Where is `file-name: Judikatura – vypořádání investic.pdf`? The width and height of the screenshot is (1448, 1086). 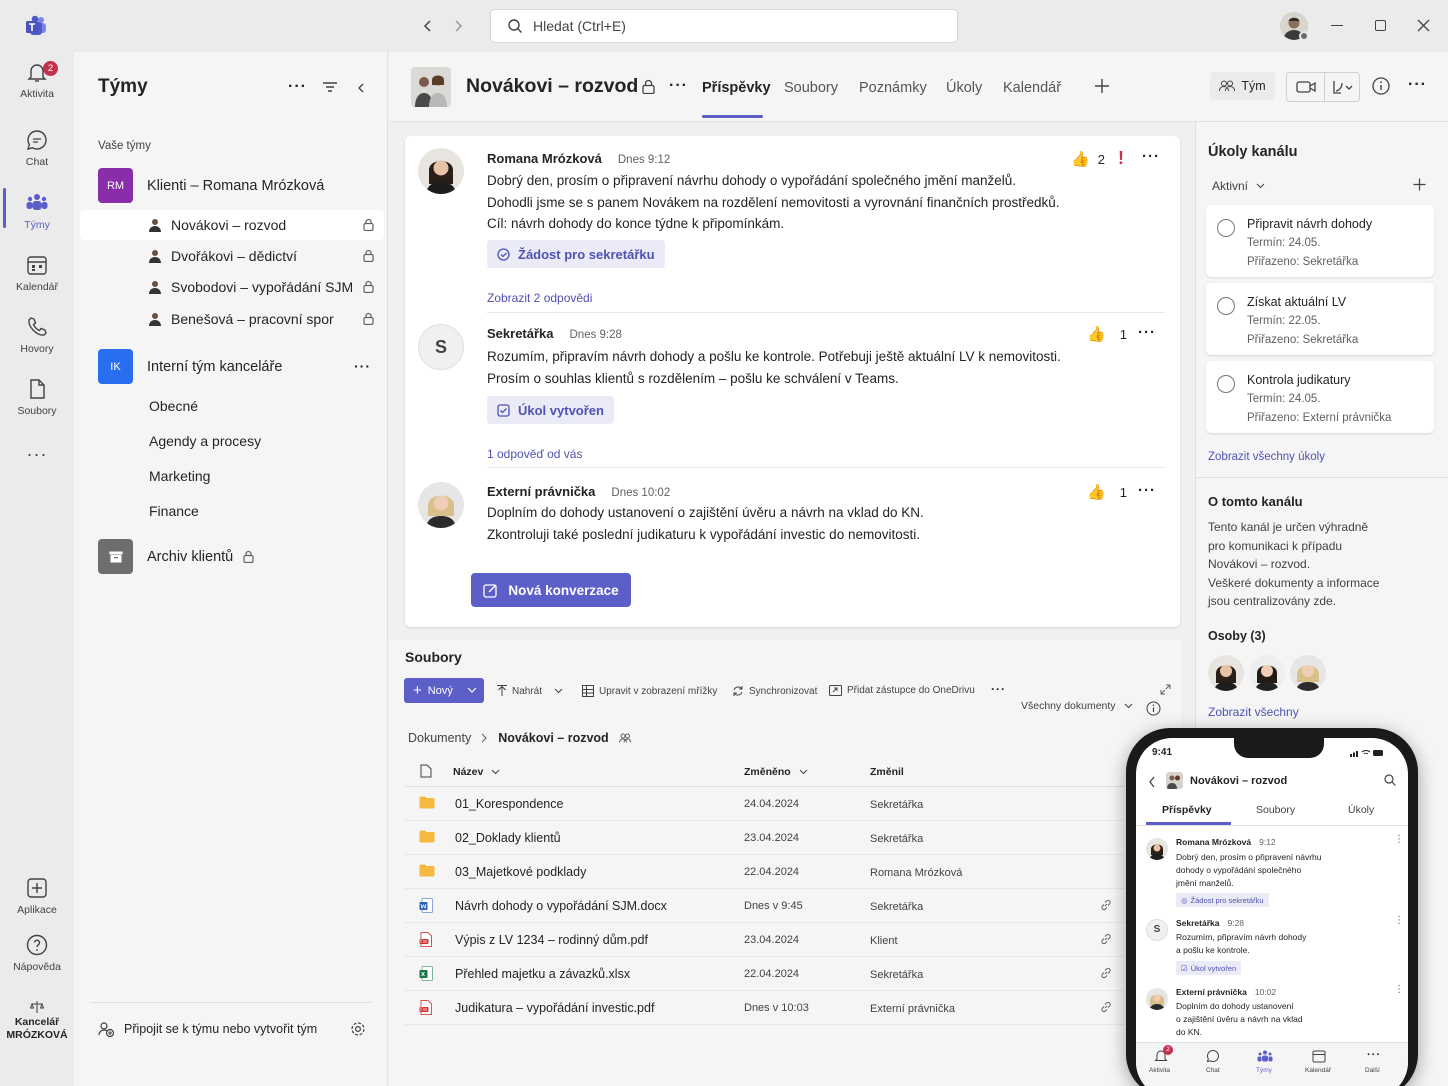 file-name: Judikatura – vypořádání investic.pdf is located at coordinates (554, 1008).